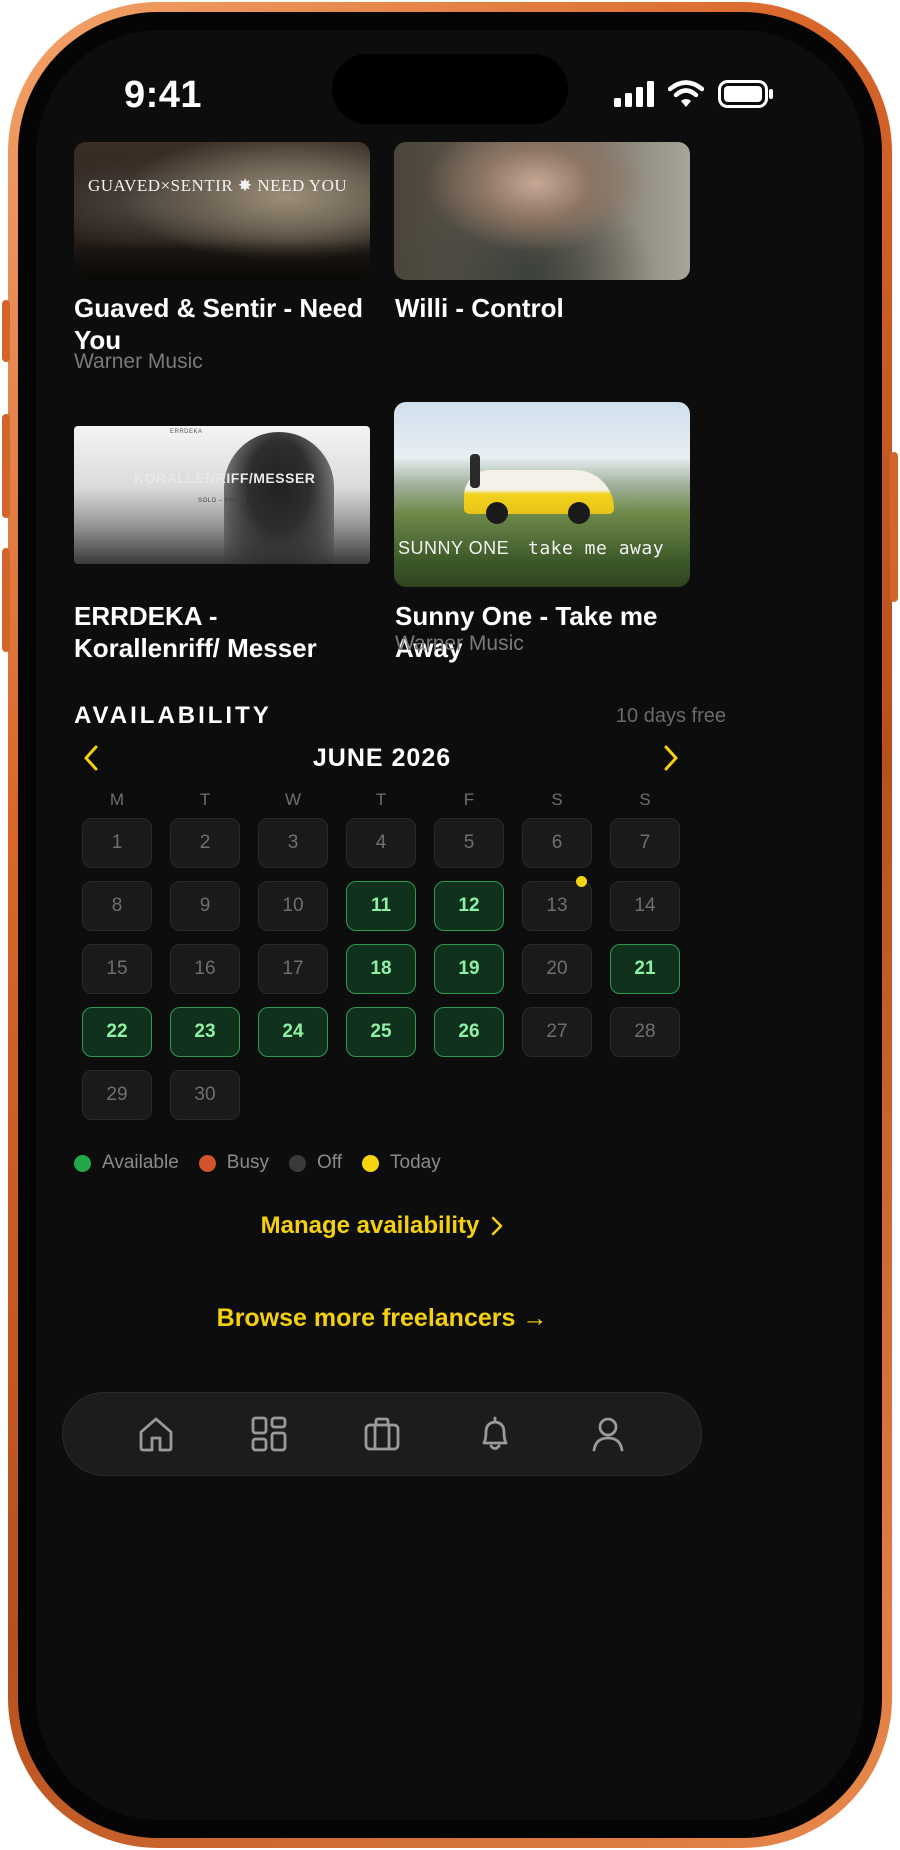 The width and height of the screenshot is (900, 1850). Describe the element at coordinates (894, 527) in the screenshot. I see `power-button` at that location.